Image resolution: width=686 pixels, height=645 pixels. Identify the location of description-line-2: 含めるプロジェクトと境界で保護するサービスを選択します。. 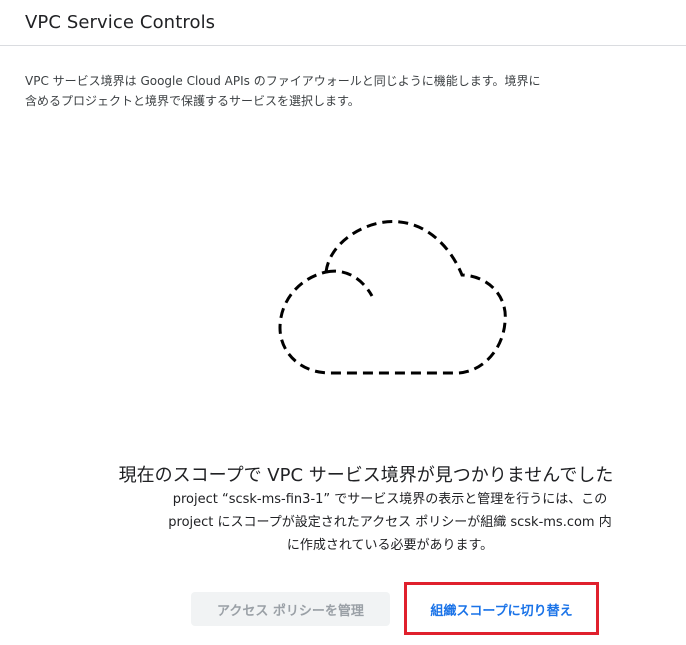
(192, 101).